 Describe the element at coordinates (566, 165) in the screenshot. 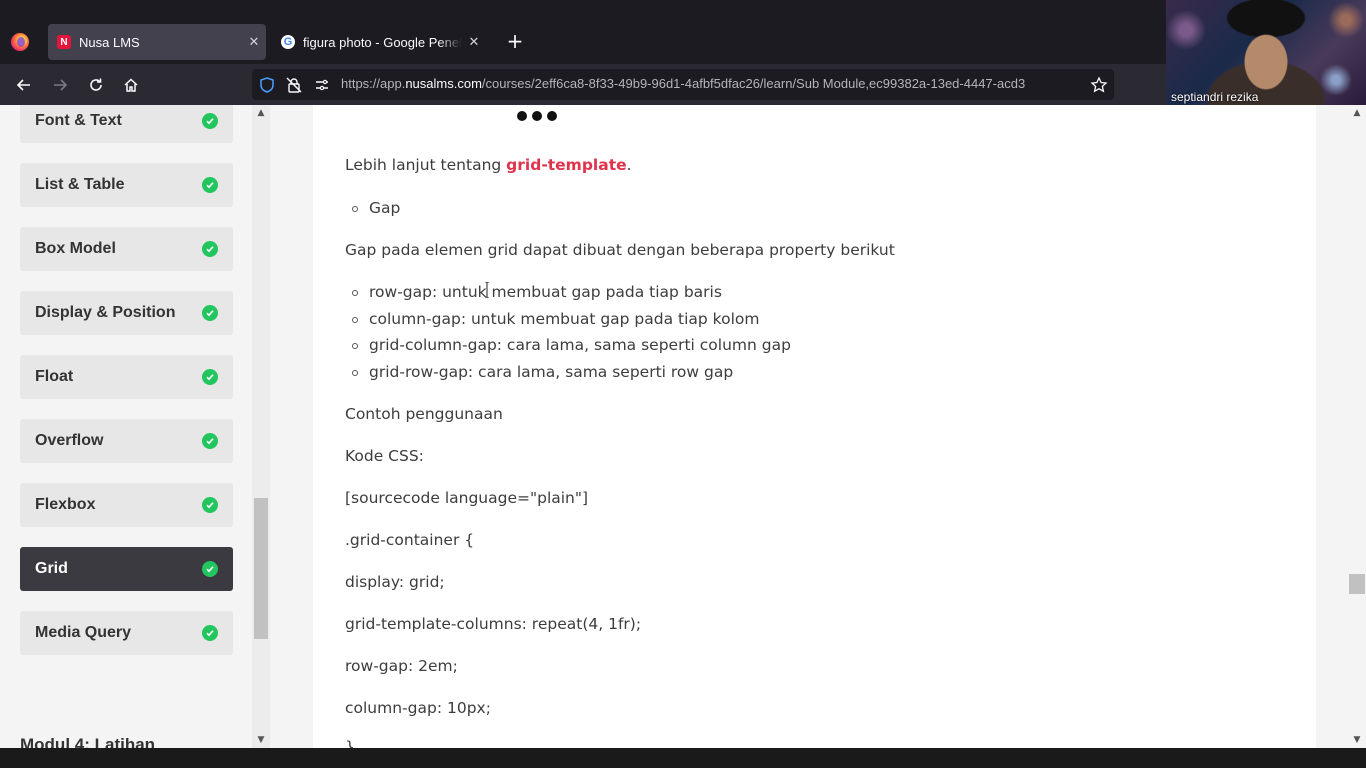

I see `grid-template-link: grid-template` at that location.